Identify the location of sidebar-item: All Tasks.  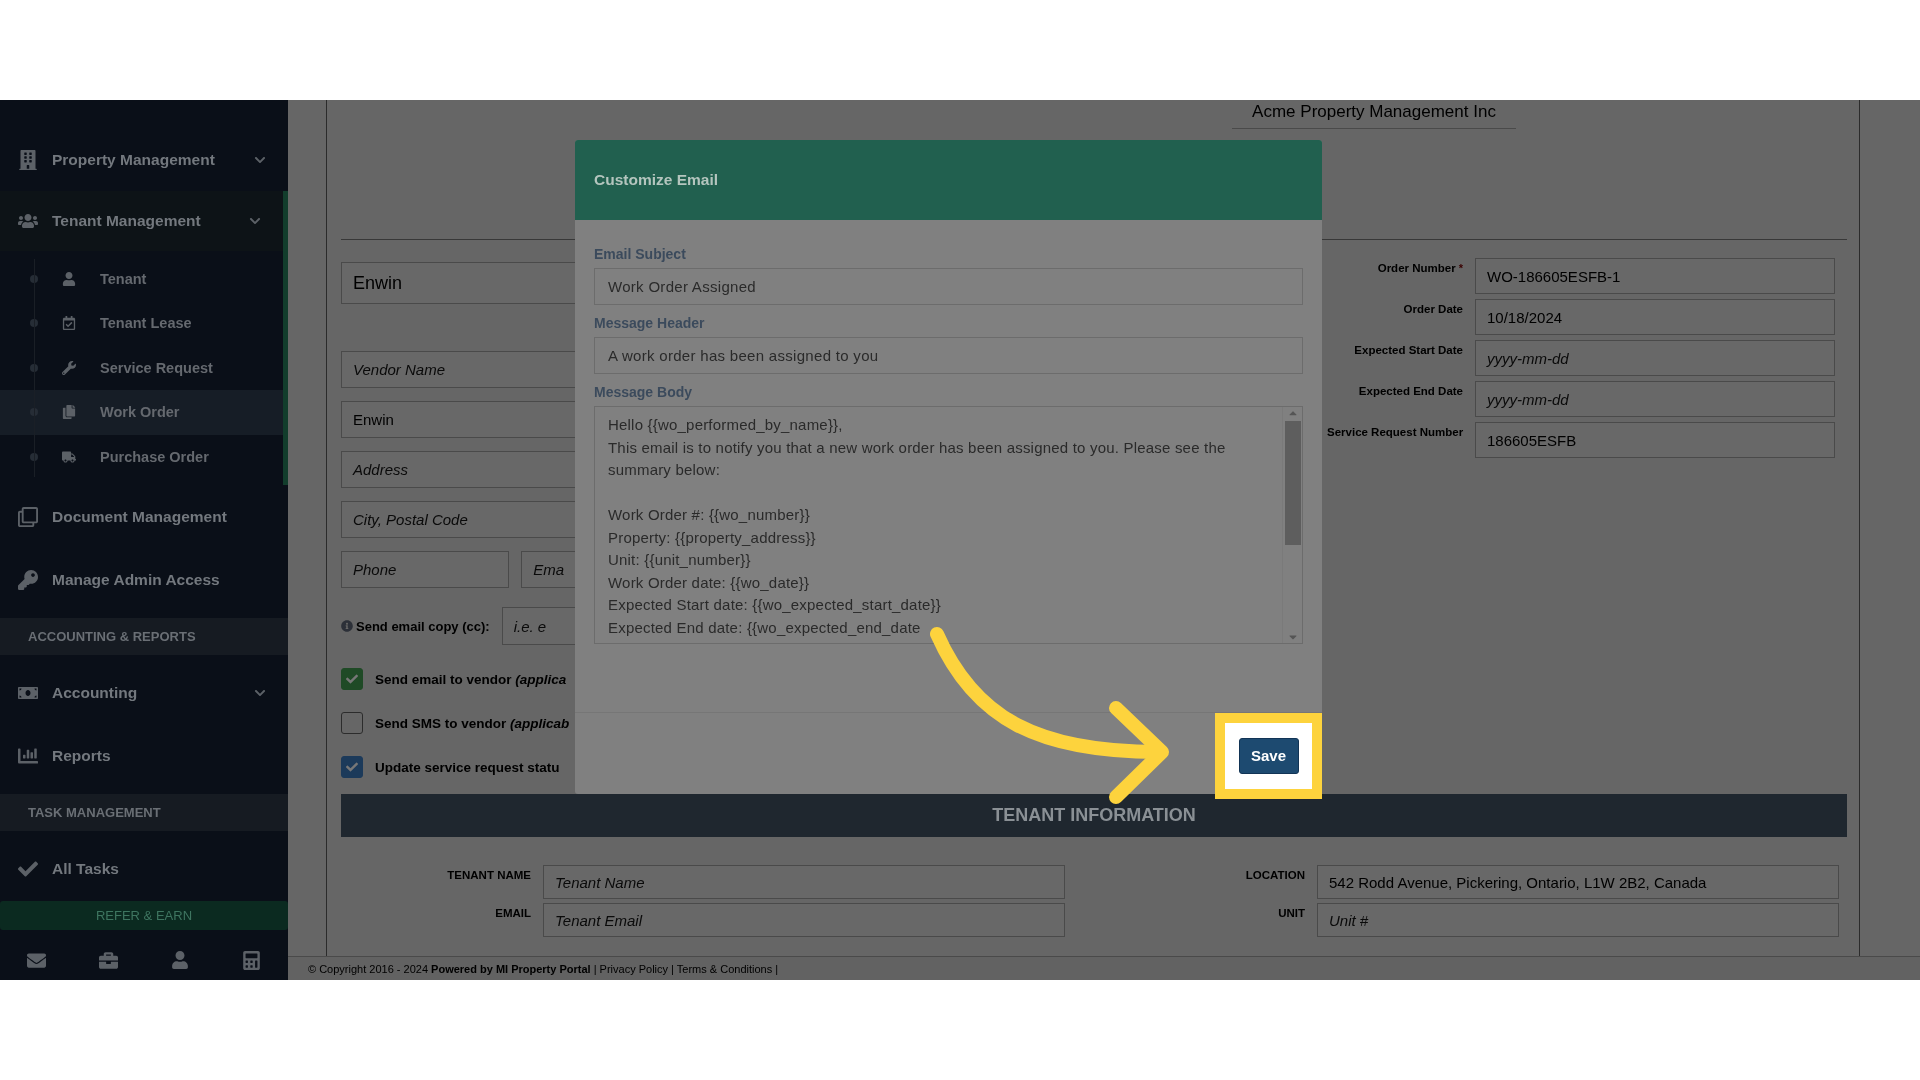
(144, 869).